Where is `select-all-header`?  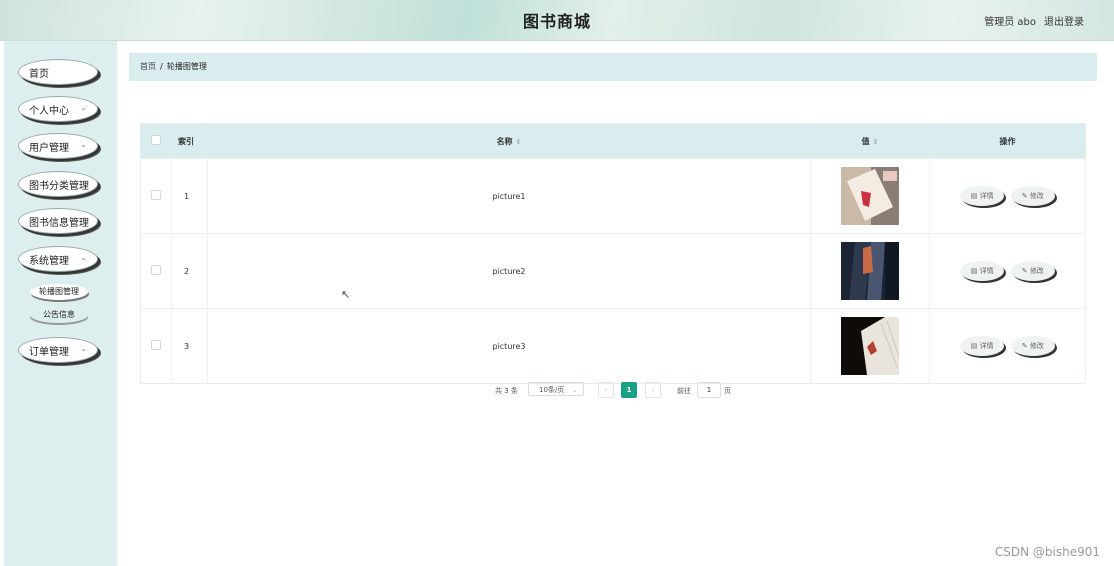
select-all-header is located at coordinates (156, 141).